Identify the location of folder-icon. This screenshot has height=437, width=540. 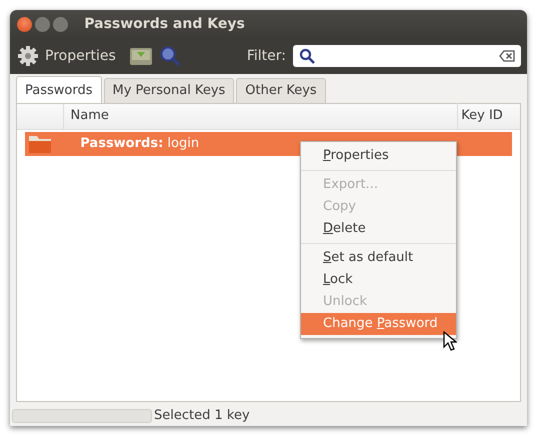
(40, 144).